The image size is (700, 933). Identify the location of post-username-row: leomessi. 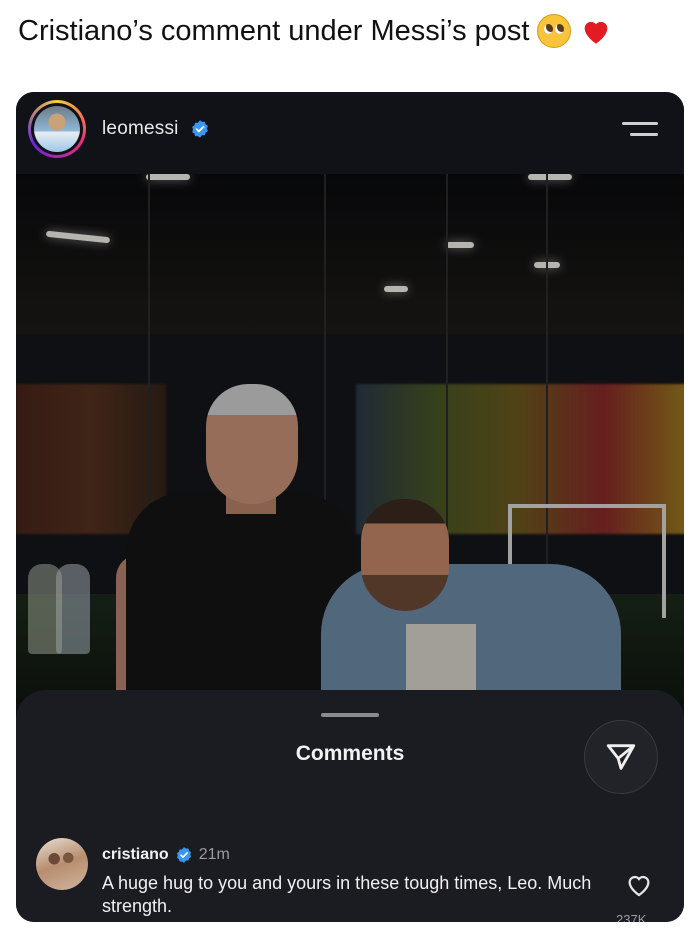
(156, 129).